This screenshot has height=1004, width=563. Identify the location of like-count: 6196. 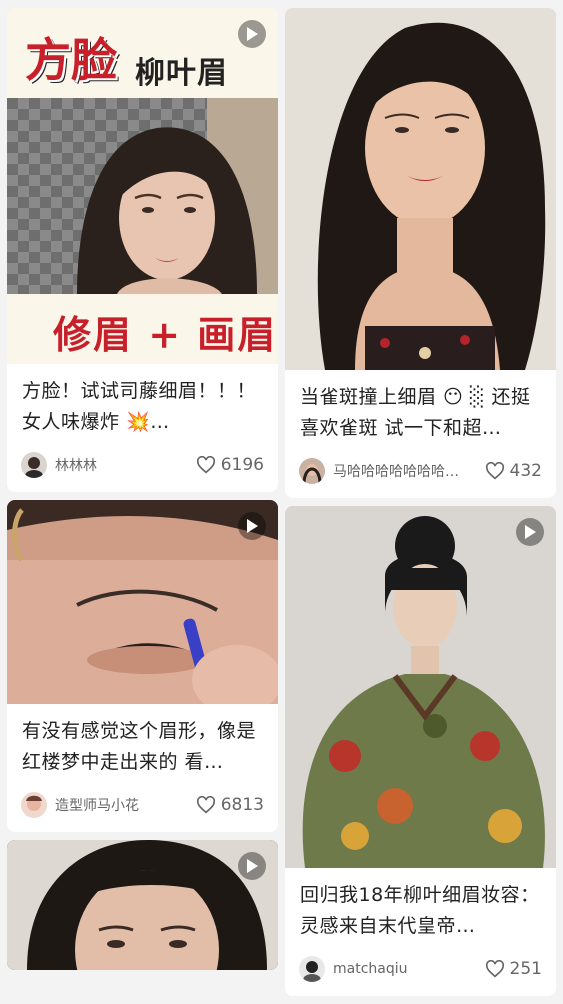
(242, 465).